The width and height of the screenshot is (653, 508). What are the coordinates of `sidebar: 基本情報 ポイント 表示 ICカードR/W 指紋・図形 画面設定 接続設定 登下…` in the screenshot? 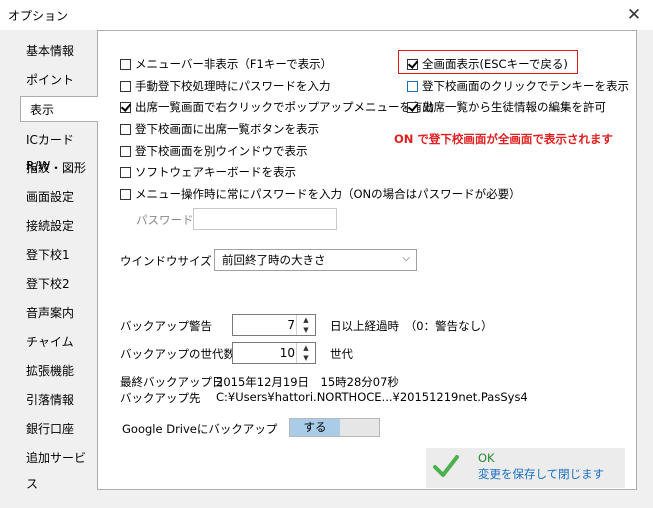 It's located at (57, 265).